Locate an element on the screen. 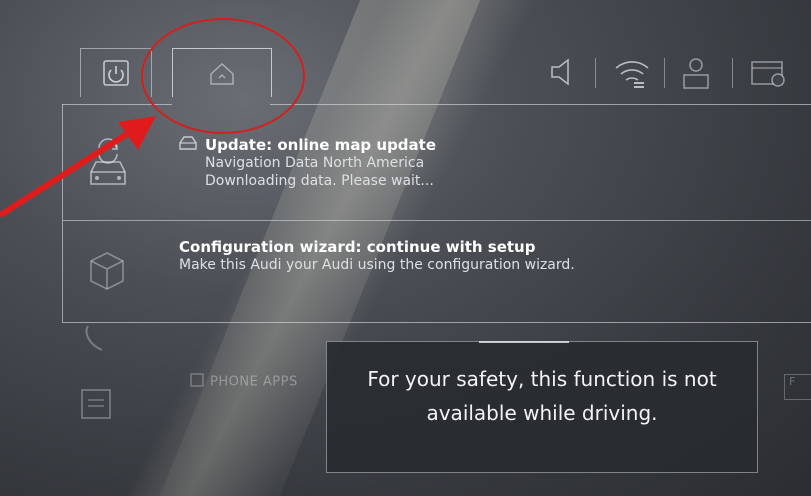 The image size is (811, 496). phone-icon is located at coordinates (98, 341).